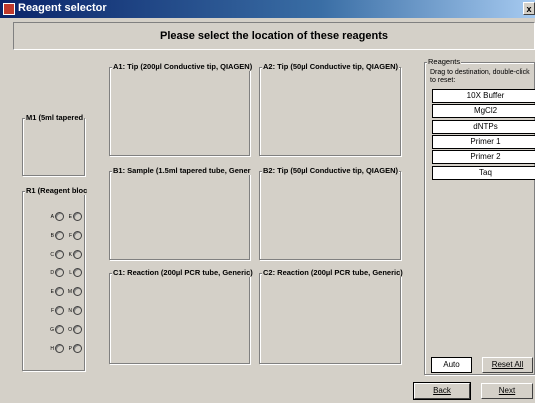 The width and height of the screenshot is (535, 403). Describe the element at coordinates (57, 190) in the screenshot. I see `r1-label: R1 (Reagent bloc` at that location.